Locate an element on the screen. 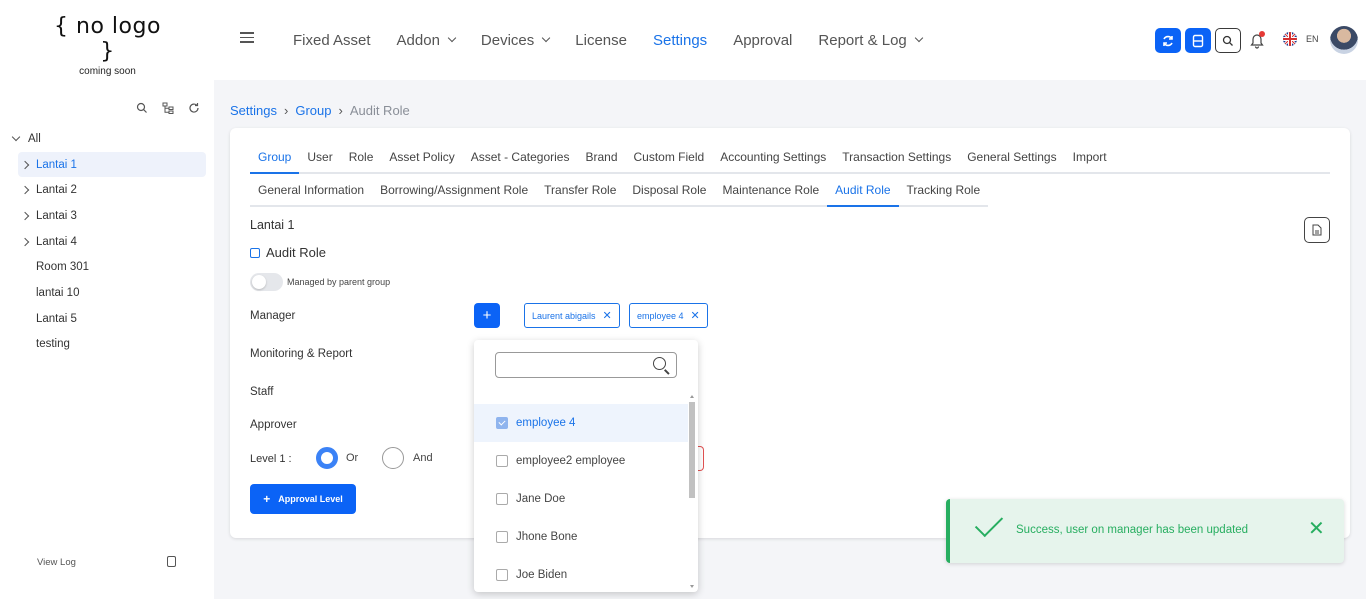  tree-item-lantai-4: Lantai 4 is located at coordinates (107, 242).